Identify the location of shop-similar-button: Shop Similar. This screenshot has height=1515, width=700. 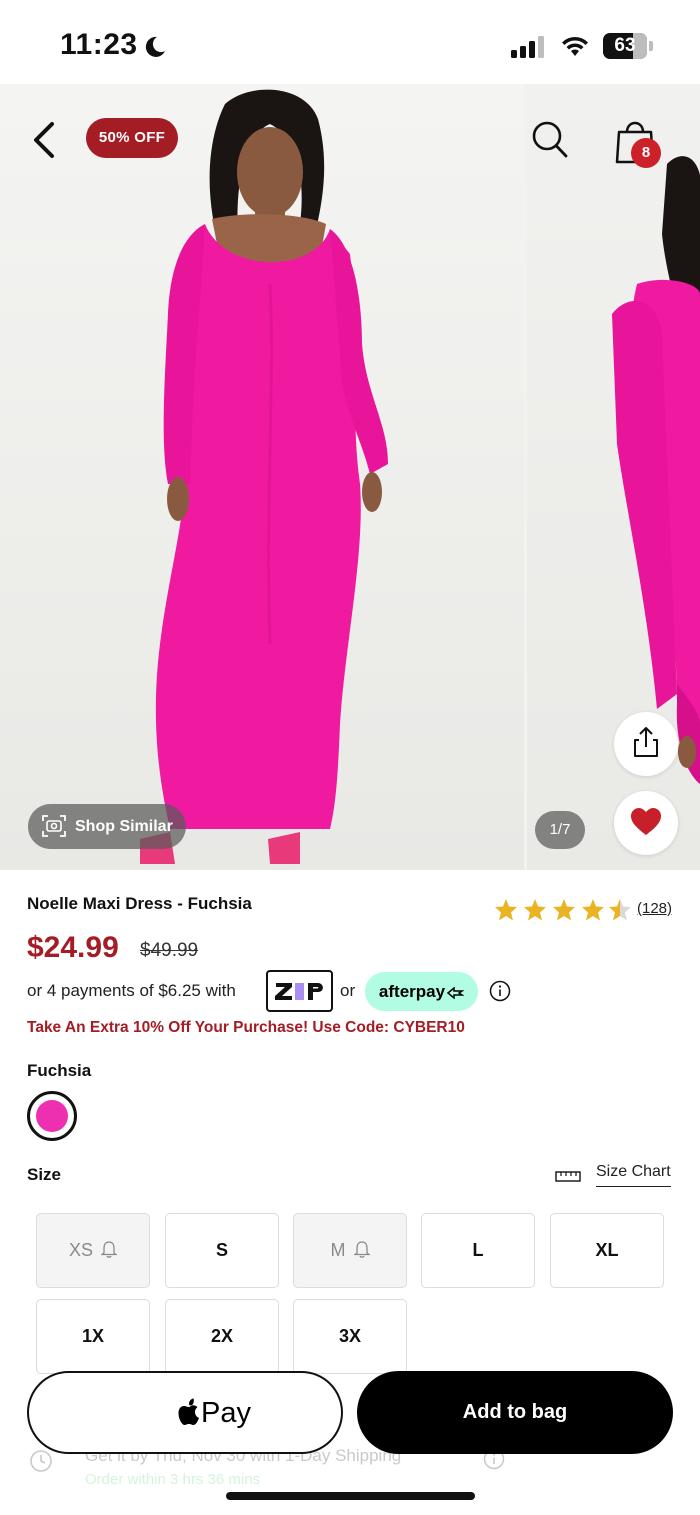
(107, 826).